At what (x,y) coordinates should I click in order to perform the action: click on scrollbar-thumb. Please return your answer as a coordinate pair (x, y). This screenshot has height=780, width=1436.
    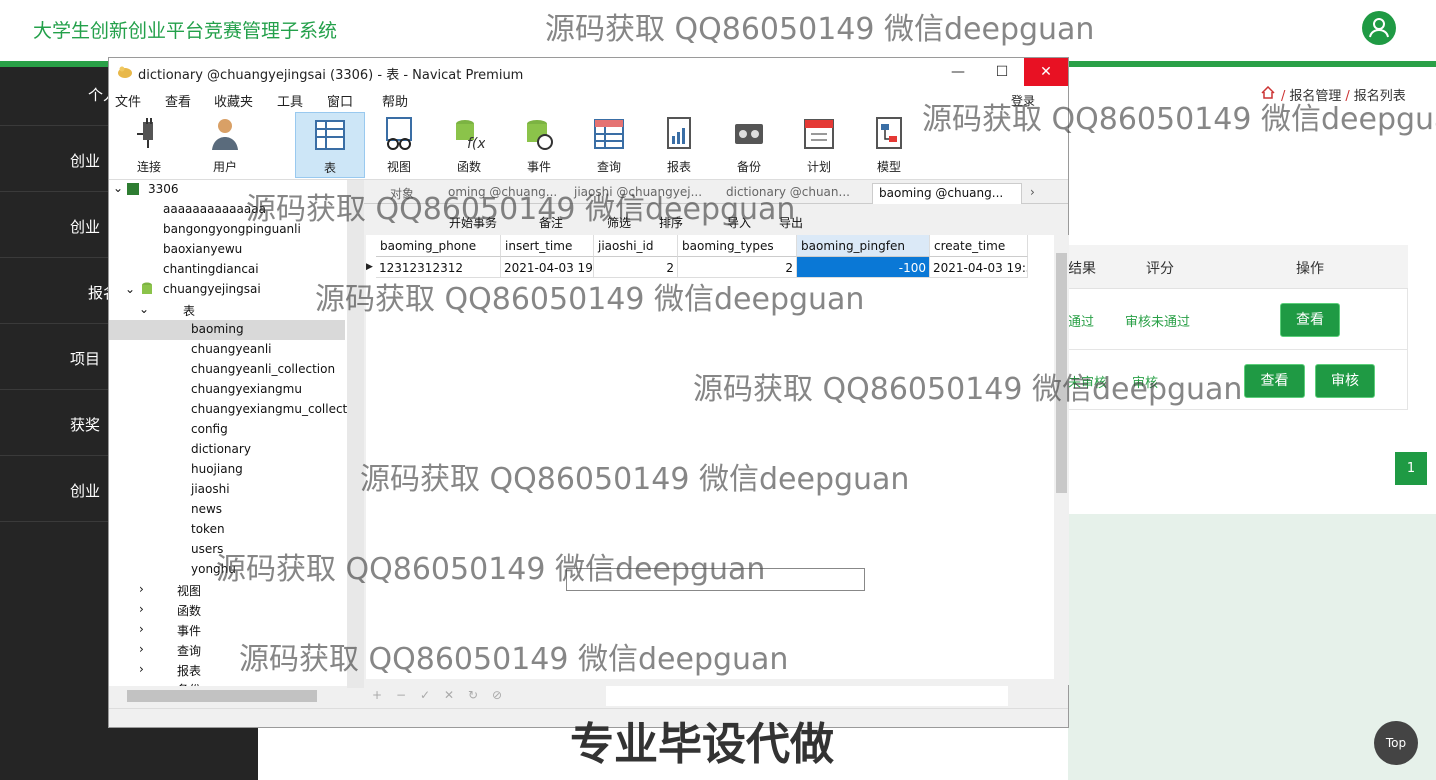
    Looking at the image, I should click on (222, 696).